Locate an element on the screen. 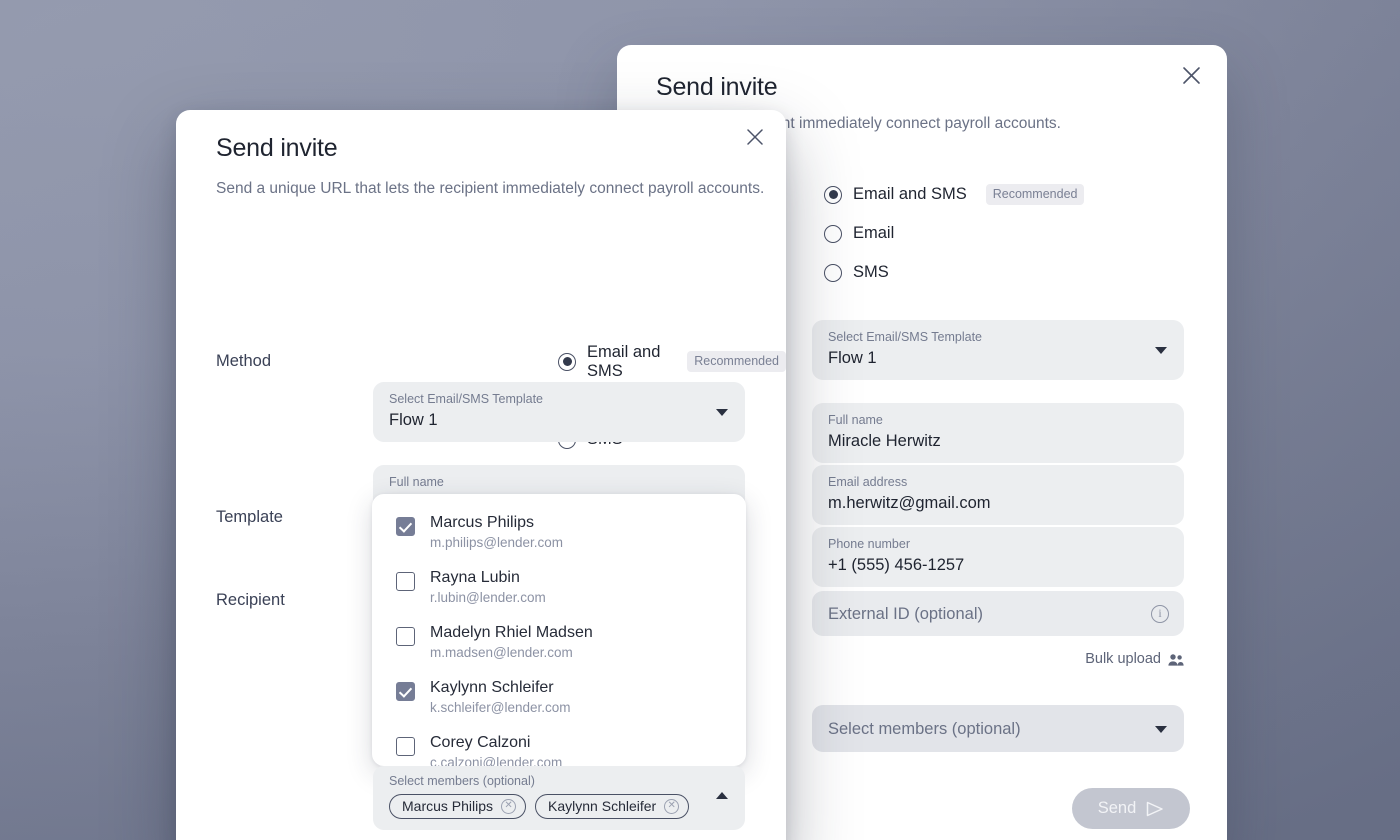 The height and width of the screenshot is (840, 1400). chip-label: Kaylynn Schleifer is located at coordinates (602, 806).